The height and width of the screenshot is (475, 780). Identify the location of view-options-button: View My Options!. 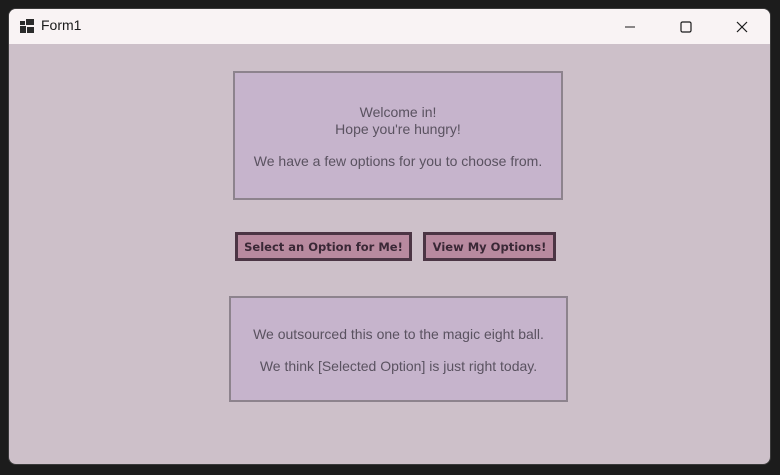
(489, 246).